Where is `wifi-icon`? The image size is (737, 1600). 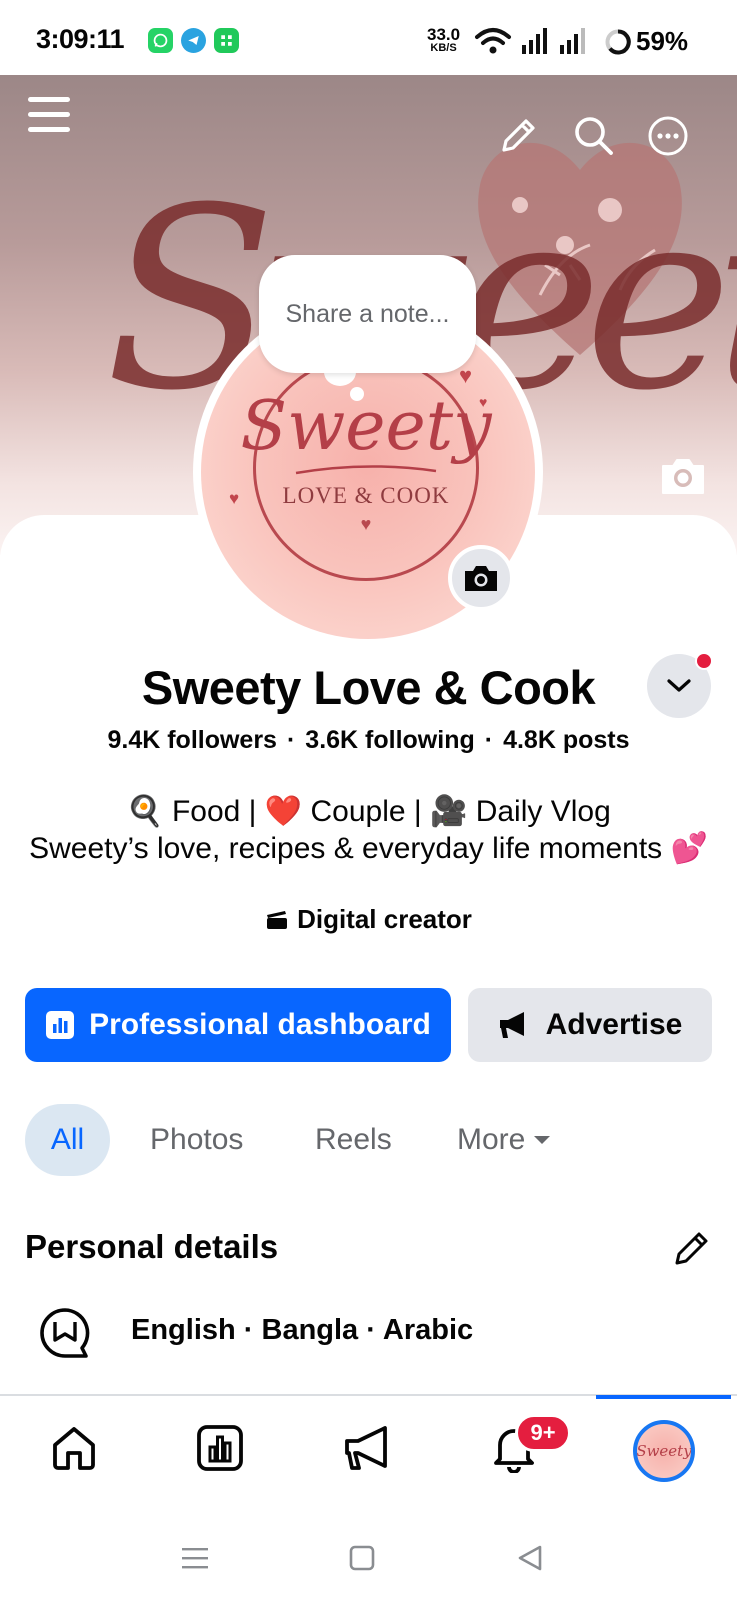
wifi-icon is located at coordinates (493, 41).